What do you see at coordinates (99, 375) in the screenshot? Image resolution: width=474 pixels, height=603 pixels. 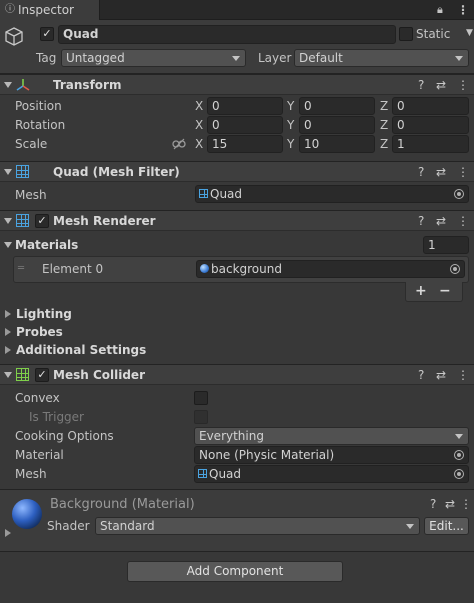 I see `mesh-collider-title: Mesh Collider` at bounding box center [99, 375].